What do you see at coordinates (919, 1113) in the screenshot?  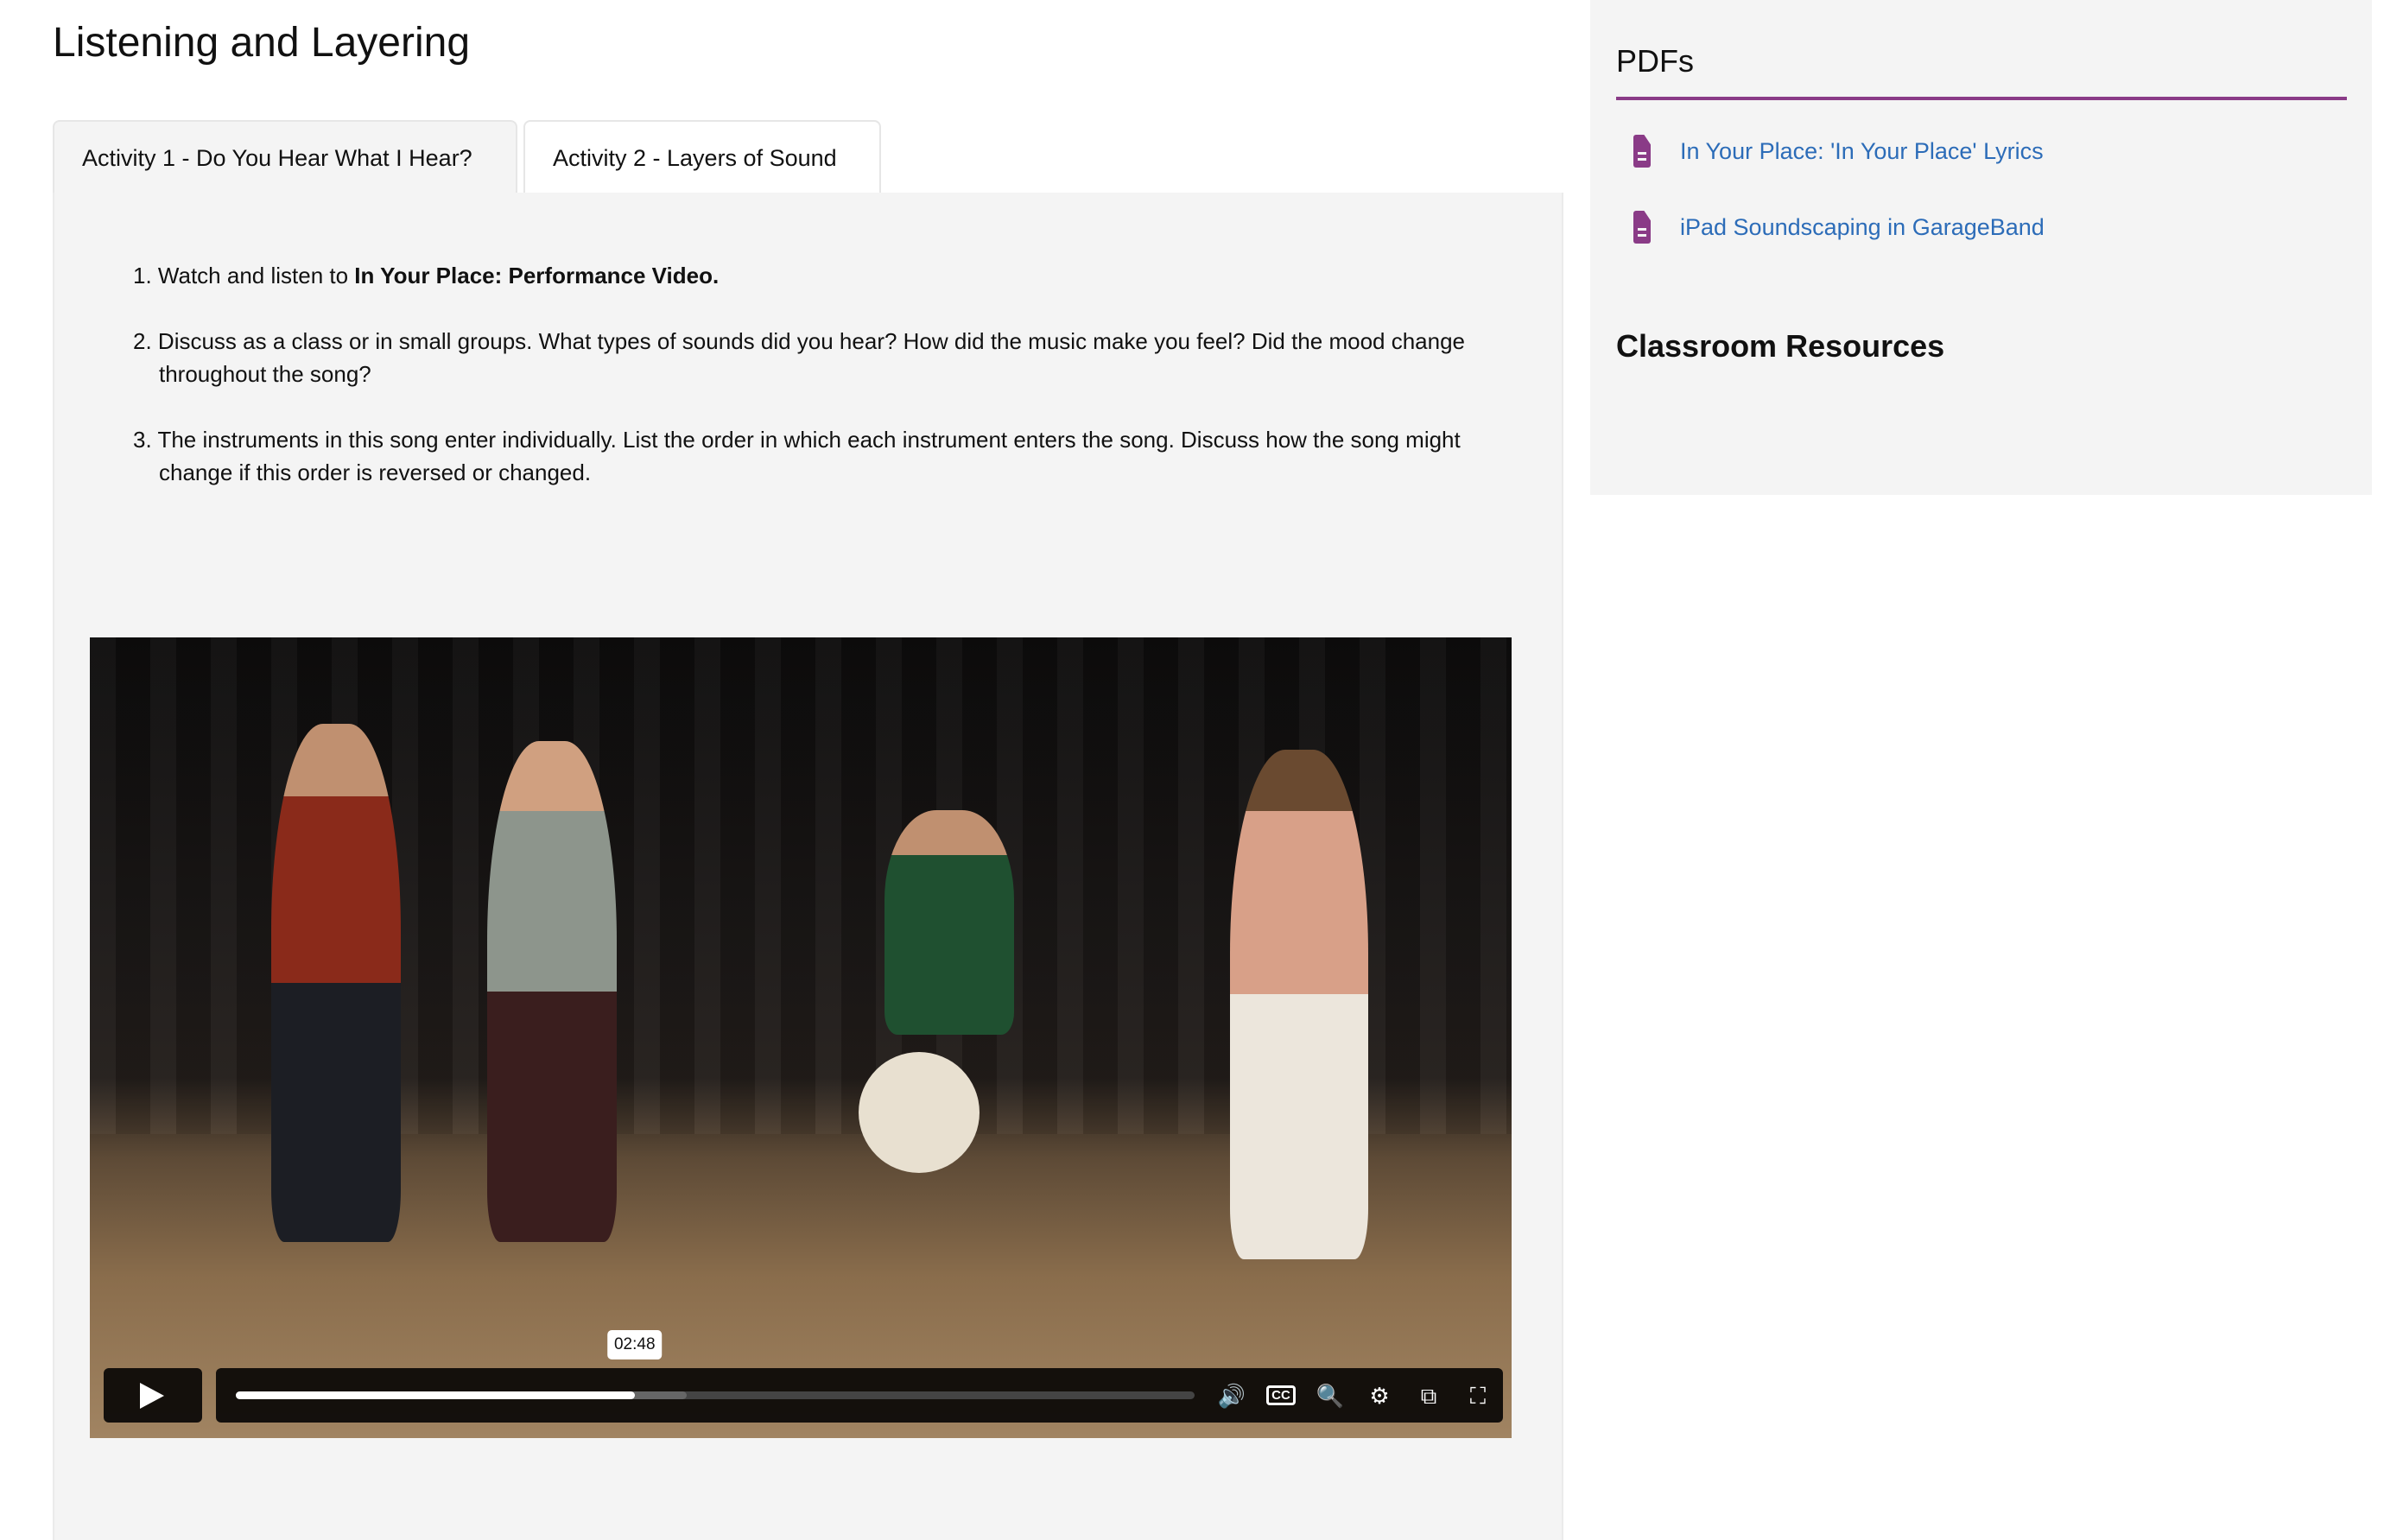 I see `bass-drum` at bounding box center [919, 1113].